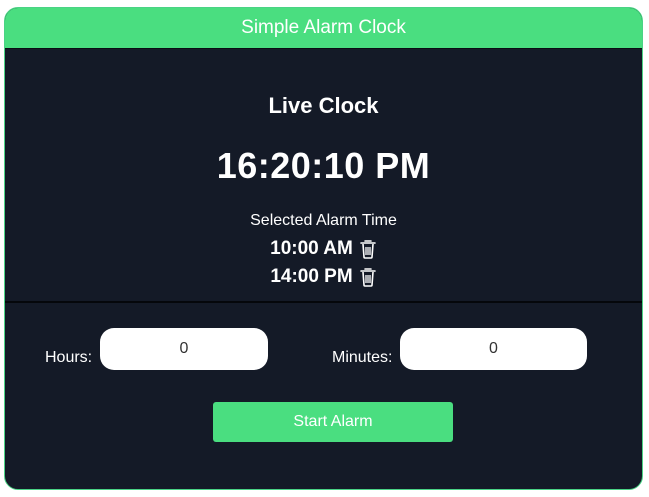  Describe the element at coordinates (323, 105) in the screenshot. I see `live-clock-heading: Live Clock` at that location.